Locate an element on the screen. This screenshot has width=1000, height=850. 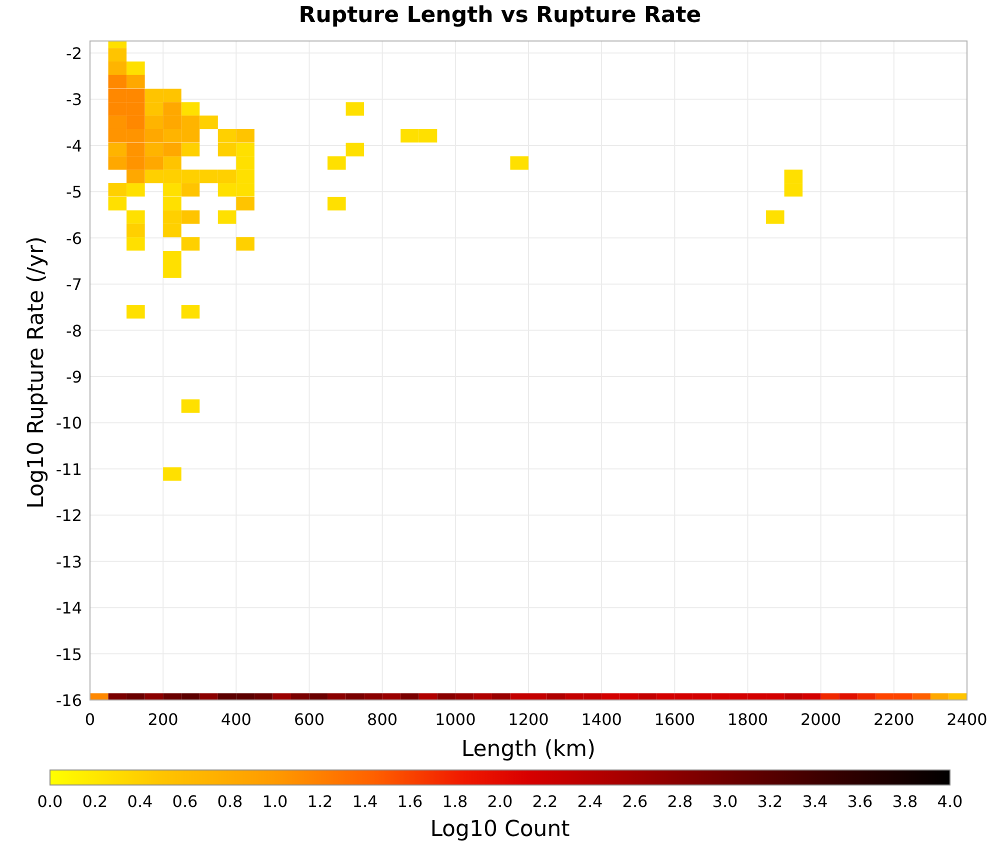
tick-label: -10 is located at coordinates (69, 423).